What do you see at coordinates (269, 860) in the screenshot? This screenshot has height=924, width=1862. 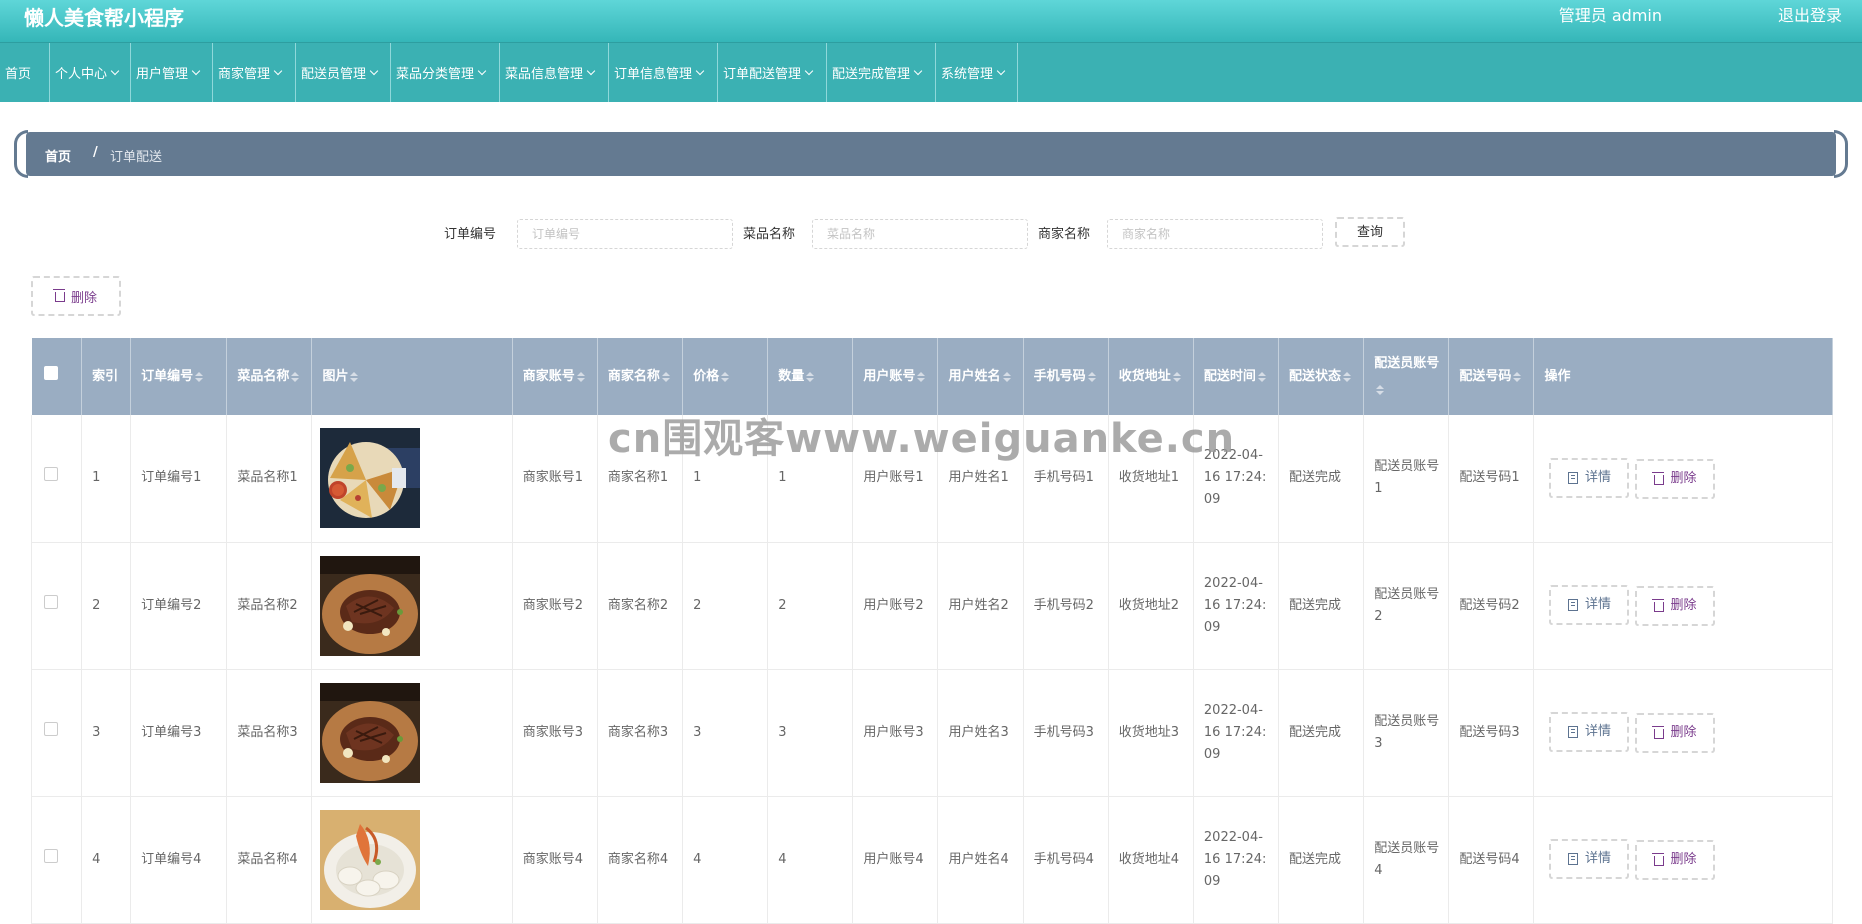 I see `cell-dish-name: 菜品名称4` at bounding box center [269, 860].